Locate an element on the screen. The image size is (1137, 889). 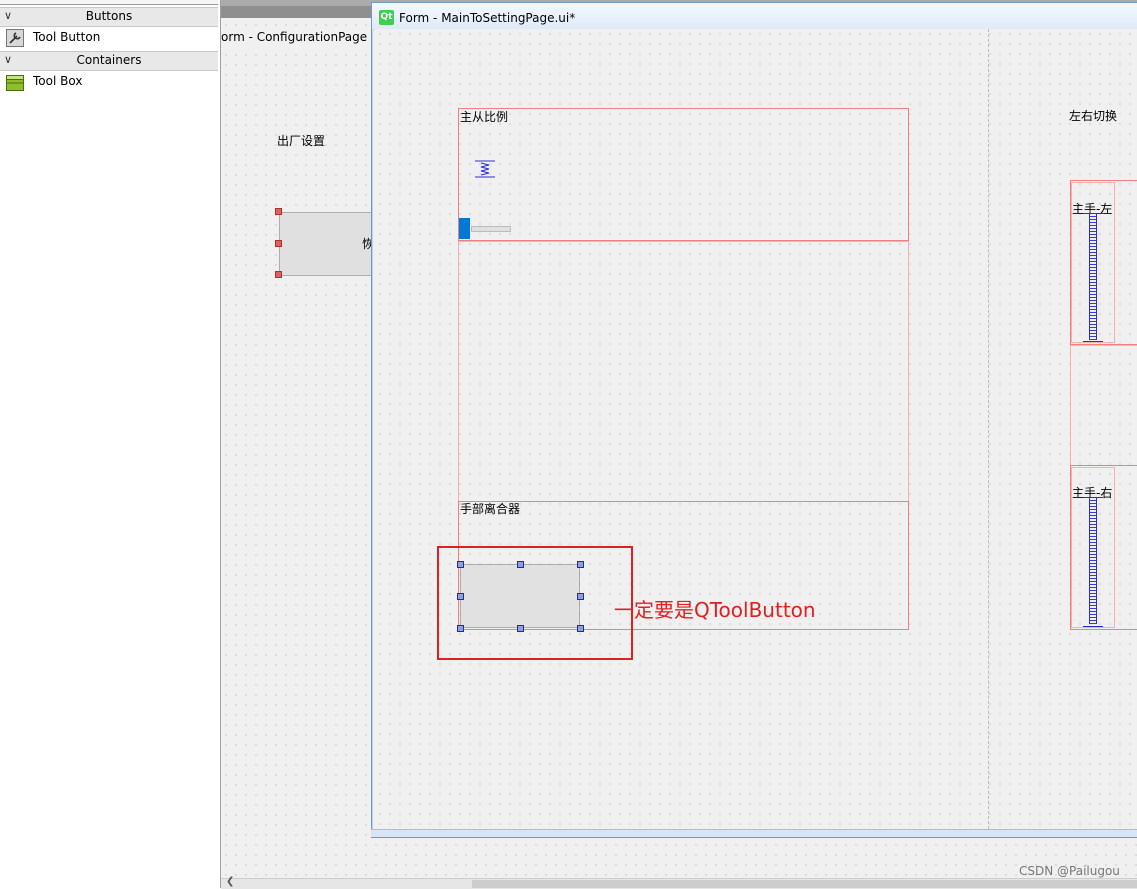
widget-item-label: Tool Box is located at coordinates (58, 81).